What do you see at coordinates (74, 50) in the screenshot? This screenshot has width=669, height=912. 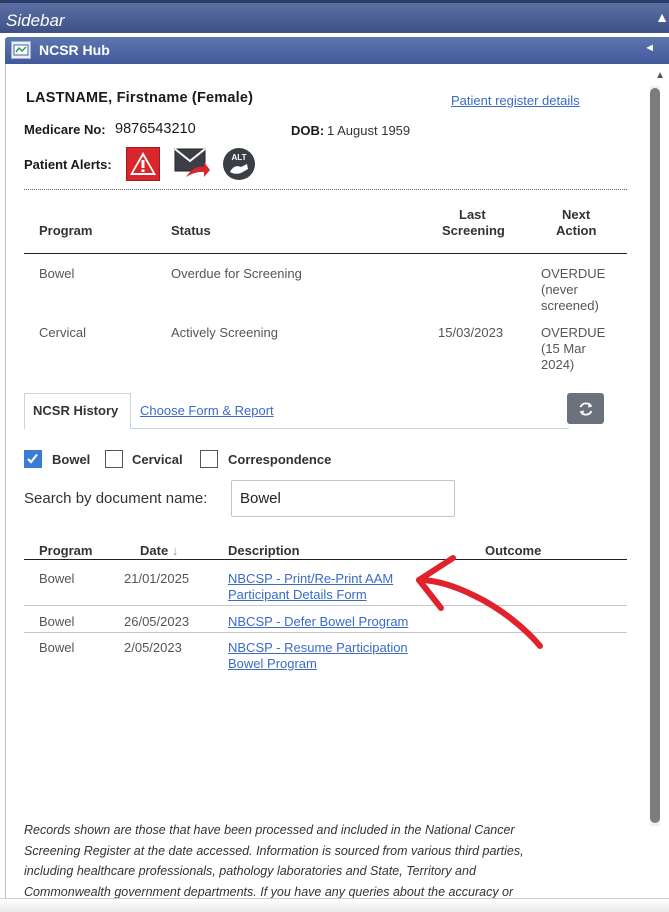 I see `ncsr-hub-title: NCSR Hub` at bounding box center [74, 50].